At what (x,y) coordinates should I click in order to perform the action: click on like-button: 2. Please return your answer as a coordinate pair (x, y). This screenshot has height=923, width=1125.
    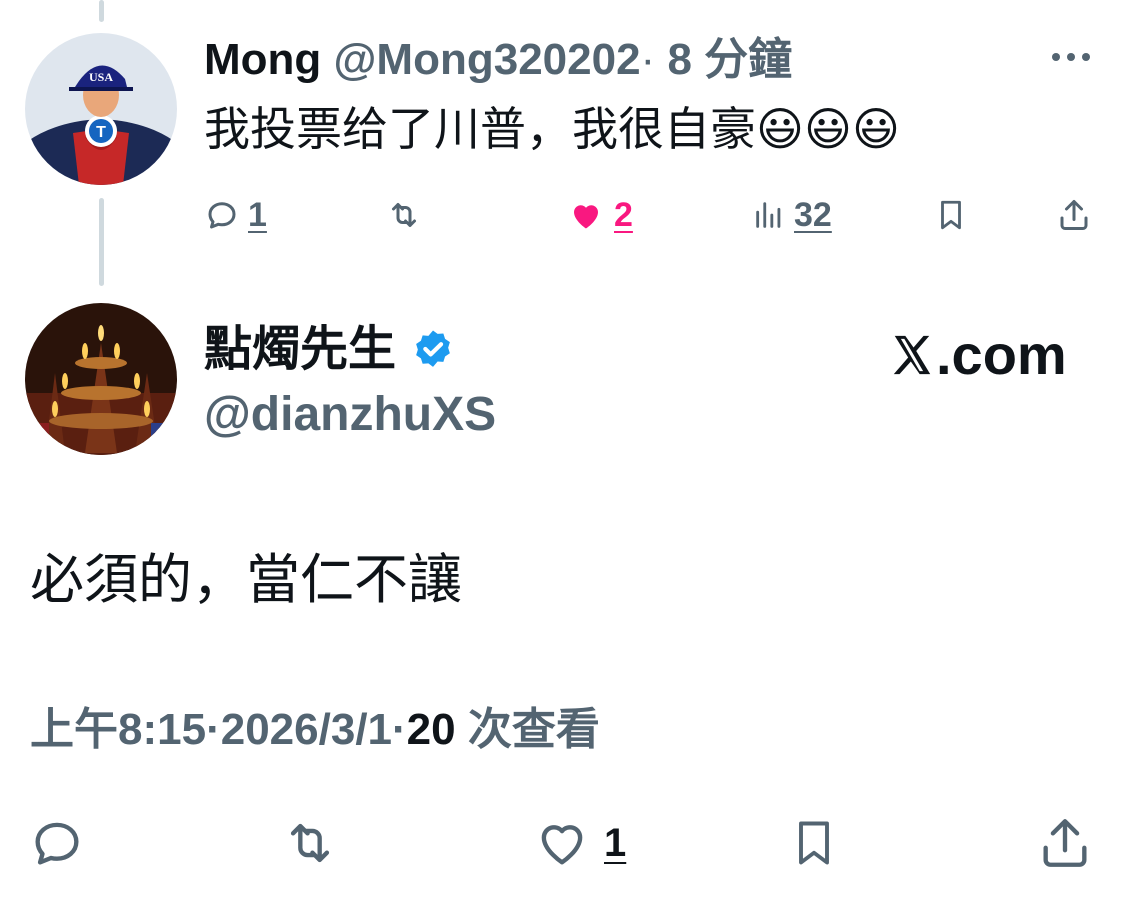
    Looking at the image, I should click on (599, 215).